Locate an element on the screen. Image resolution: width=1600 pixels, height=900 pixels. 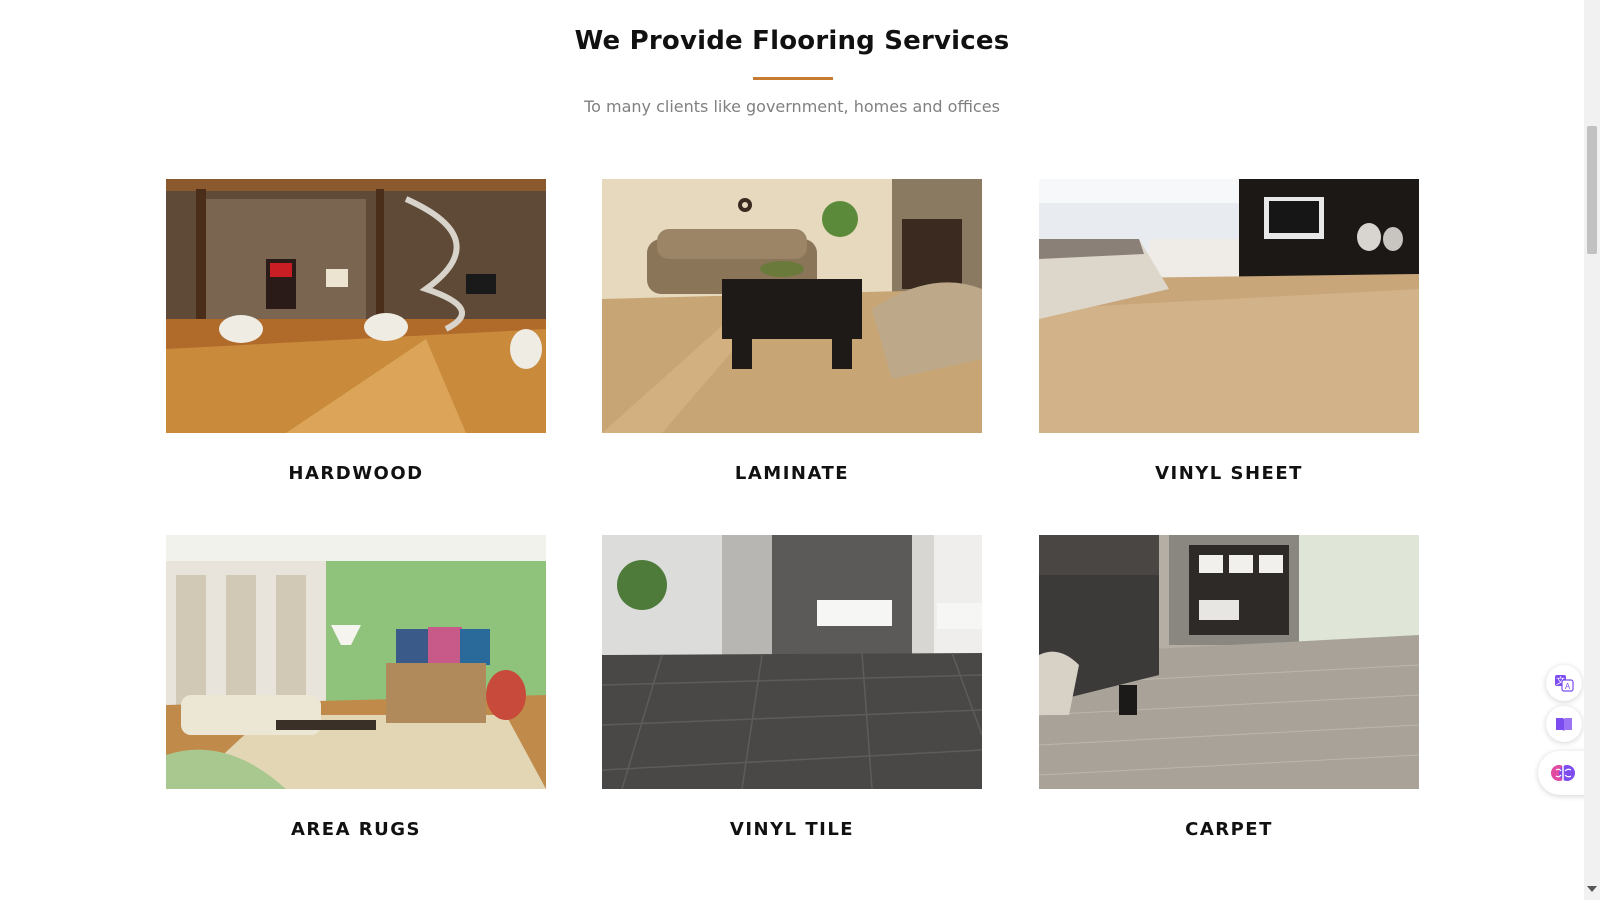
service-label: HARDWOOD is located at coordinates (356, 473).